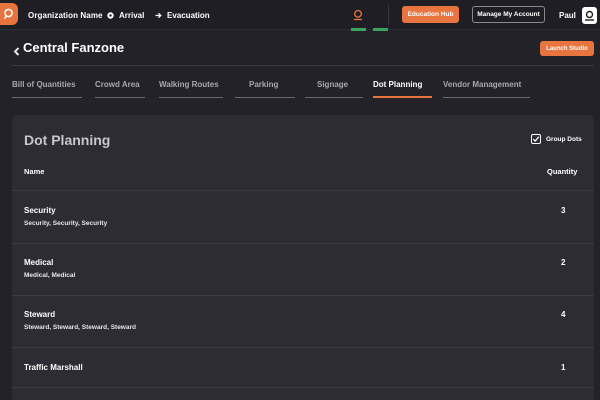 The height and width of the screenshot is (400, 600). Describe the element at coordinates (563, 262) in the screenshot. I see `row-quantity: 2` at that location.